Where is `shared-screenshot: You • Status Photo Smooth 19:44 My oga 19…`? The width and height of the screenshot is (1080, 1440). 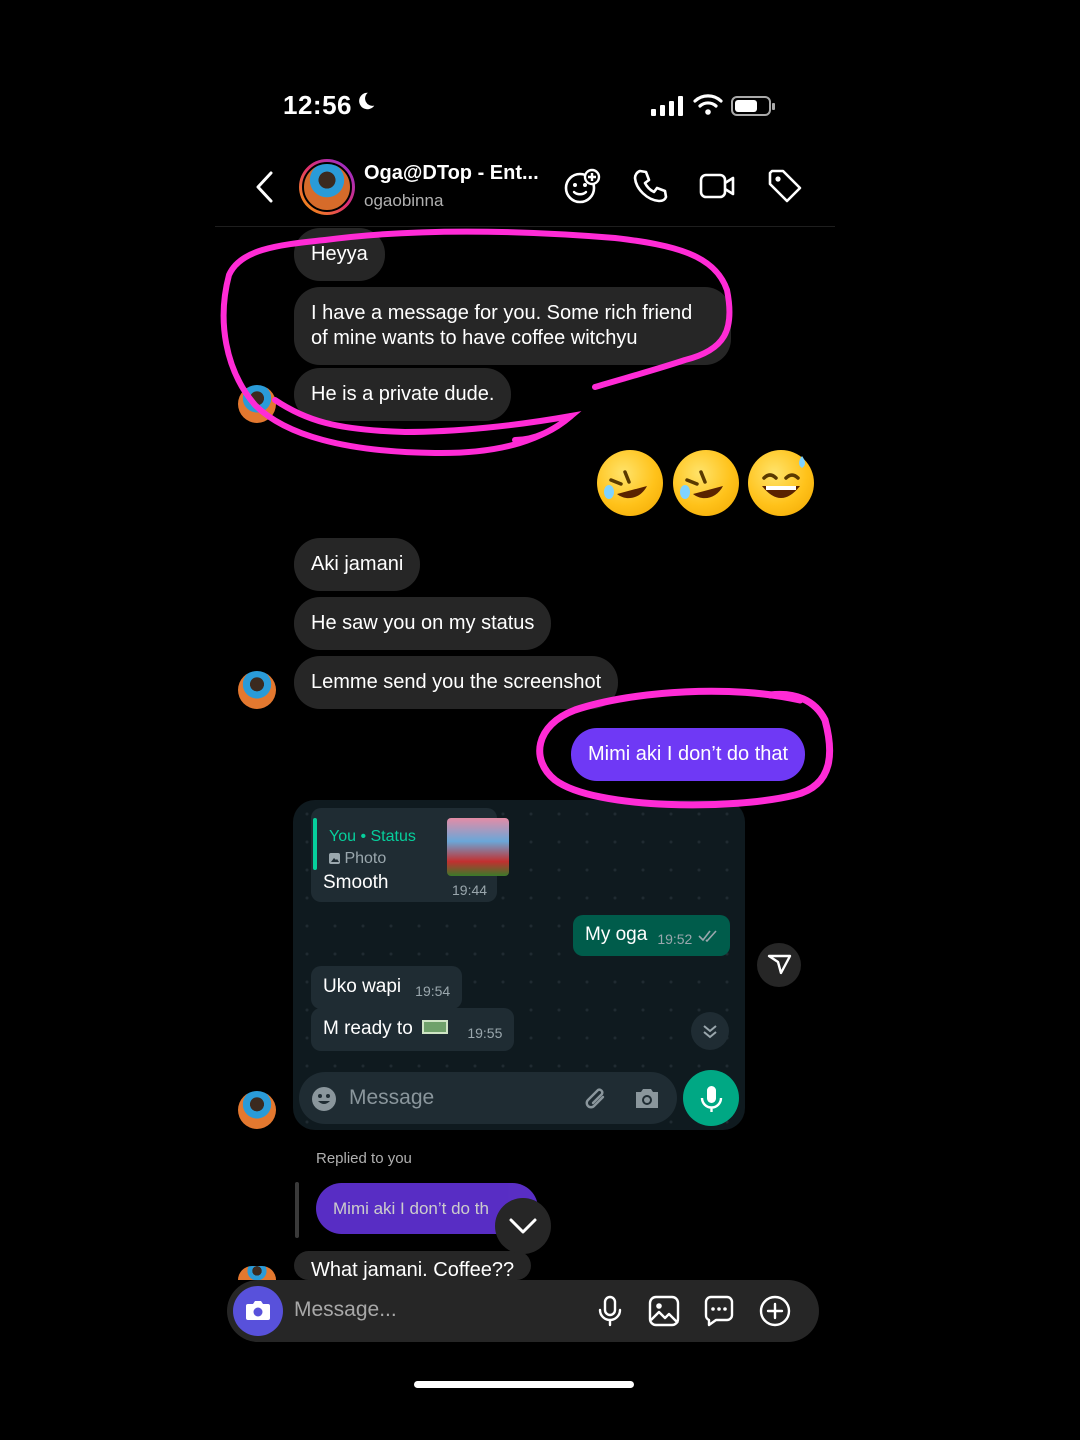 shared-screenshot: You • Status Photo Smooth 19:44 My oga 19… is located at coordinates (519, 965).